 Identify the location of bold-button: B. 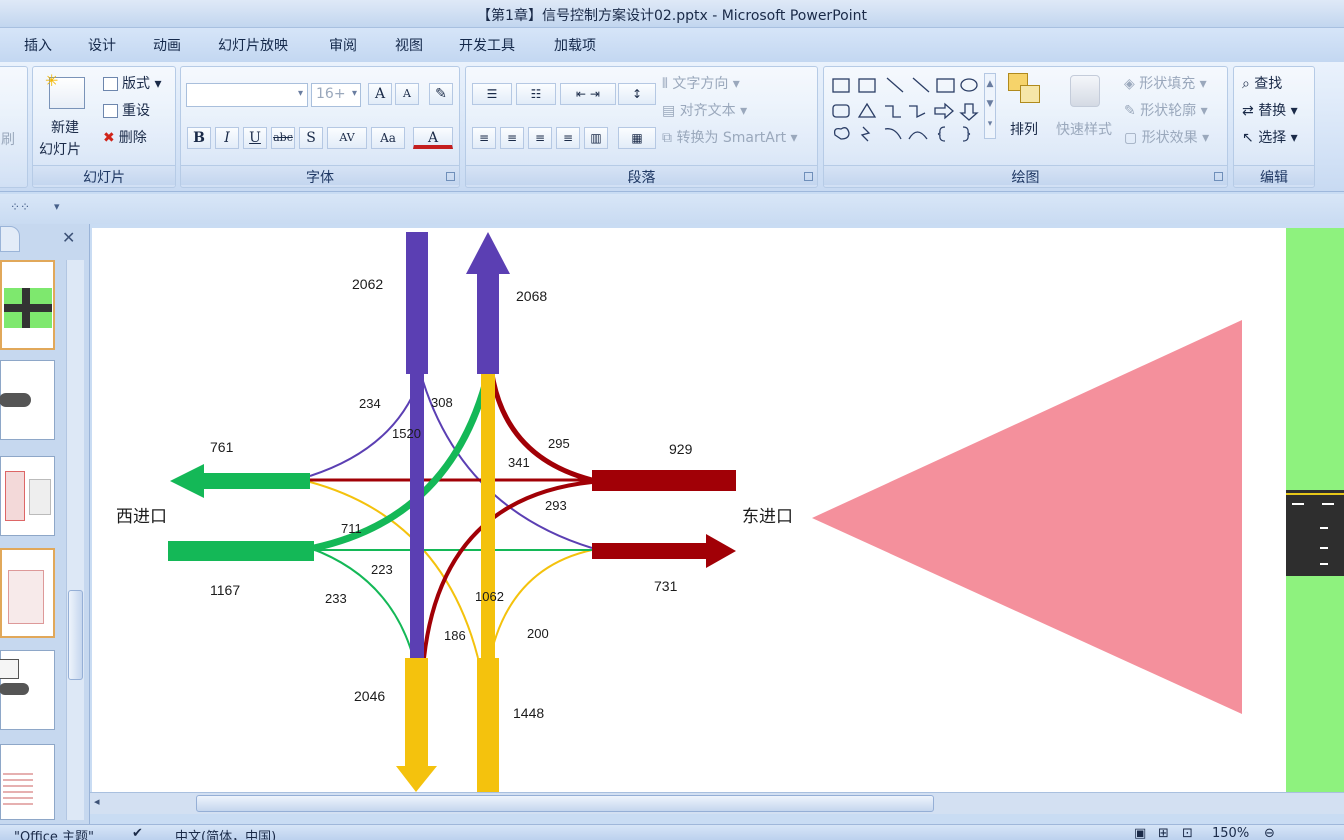
(199, 138).